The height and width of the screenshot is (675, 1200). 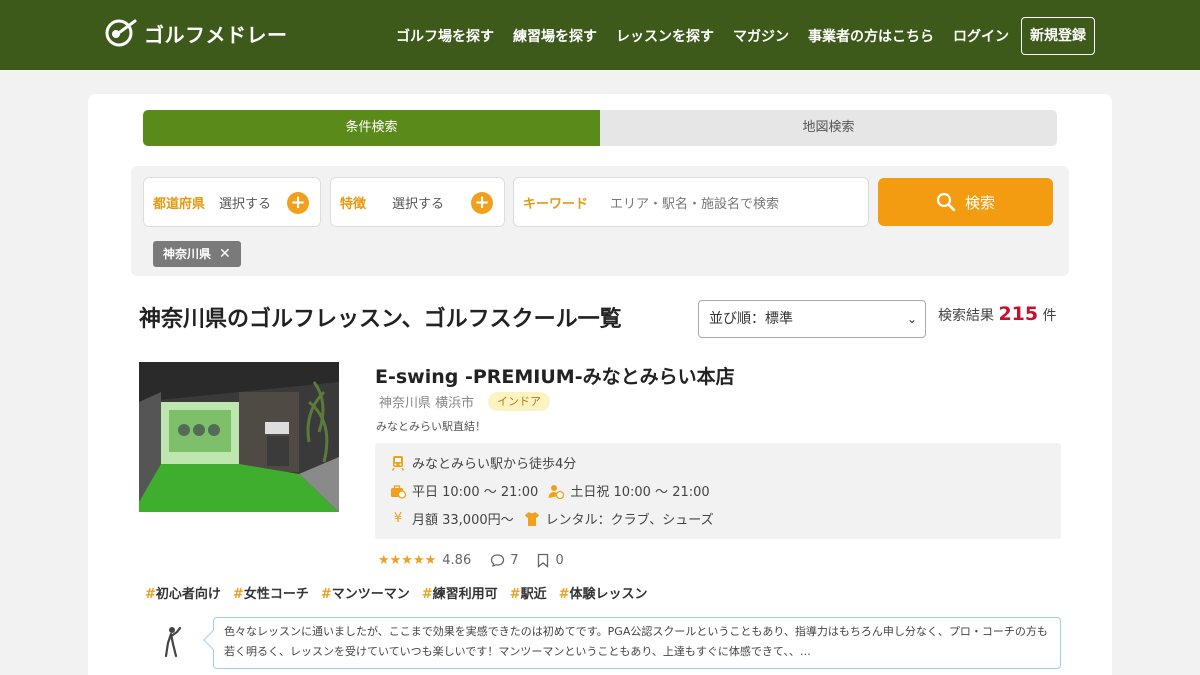 I want to click on result-count: 検索結果 215 件, so click(x=997, y=314).